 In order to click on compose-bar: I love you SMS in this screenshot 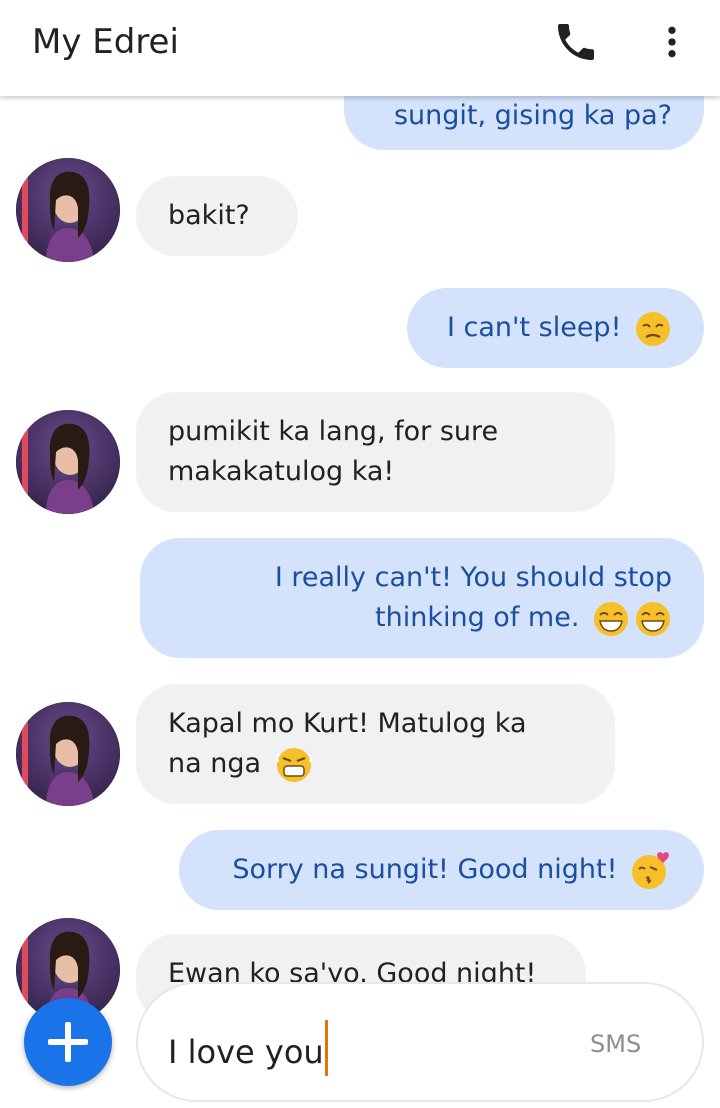, I will do `click(360, 1043)`.